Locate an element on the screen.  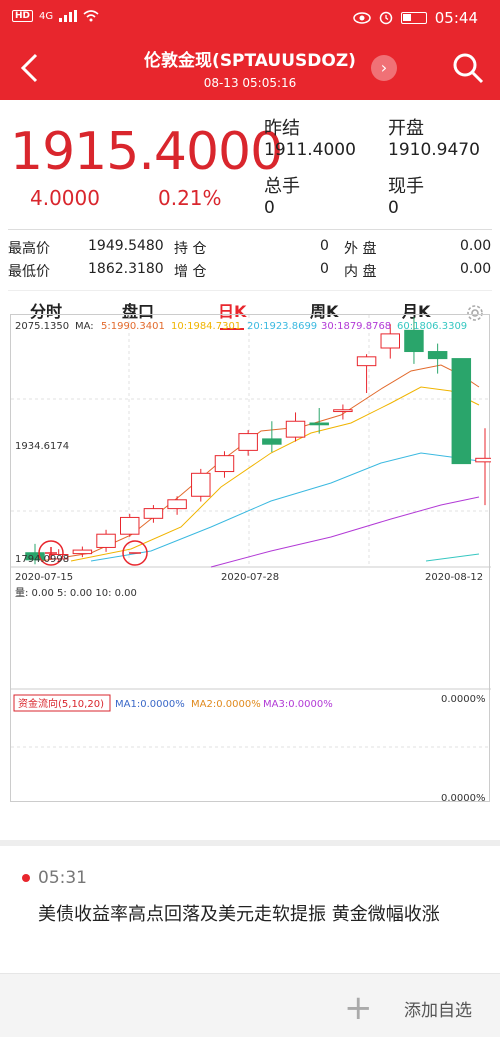
y-max-label: 2075.1350 is located at coordinates (42, 326).